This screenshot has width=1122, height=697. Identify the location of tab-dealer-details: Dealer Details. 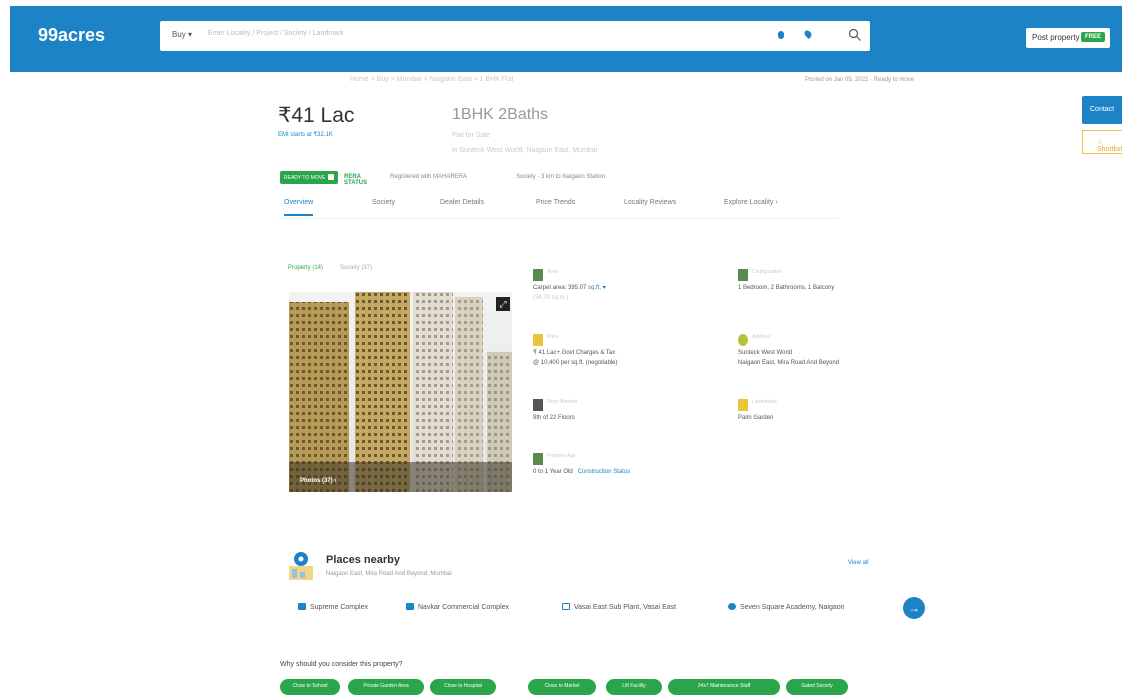
(462, 202).